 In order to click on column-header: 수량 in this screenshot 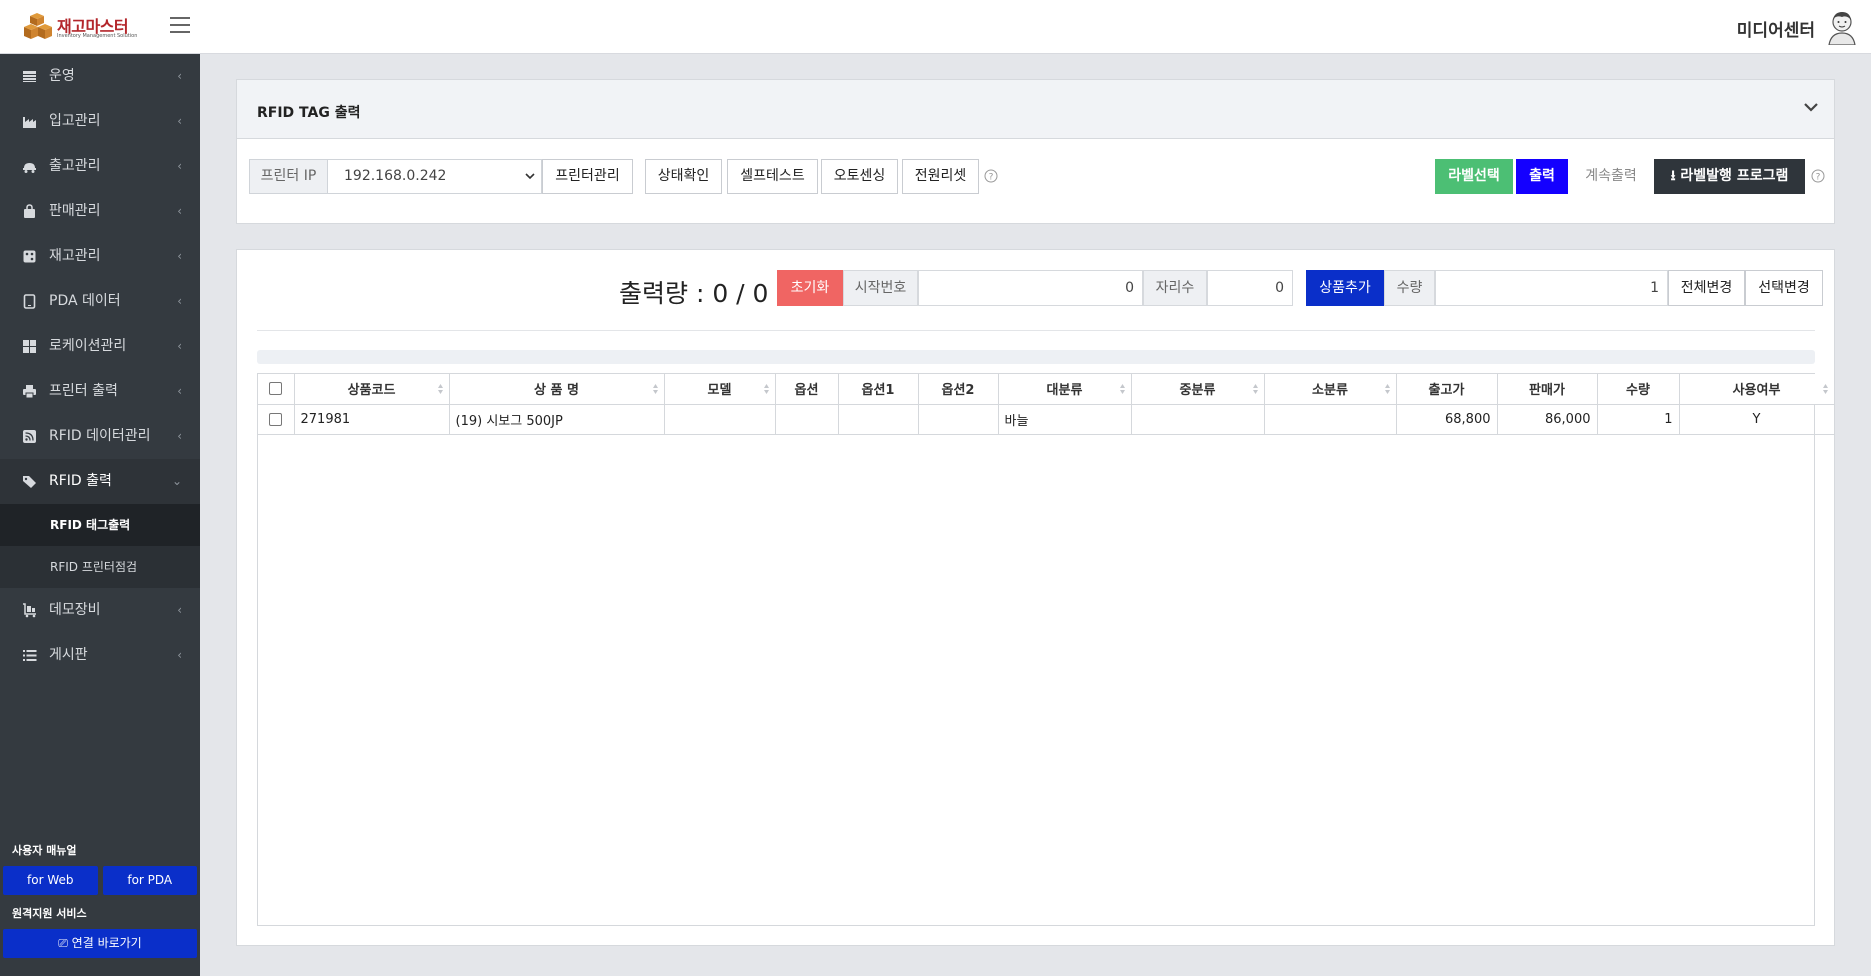, I will do `click(1638, 389)`.